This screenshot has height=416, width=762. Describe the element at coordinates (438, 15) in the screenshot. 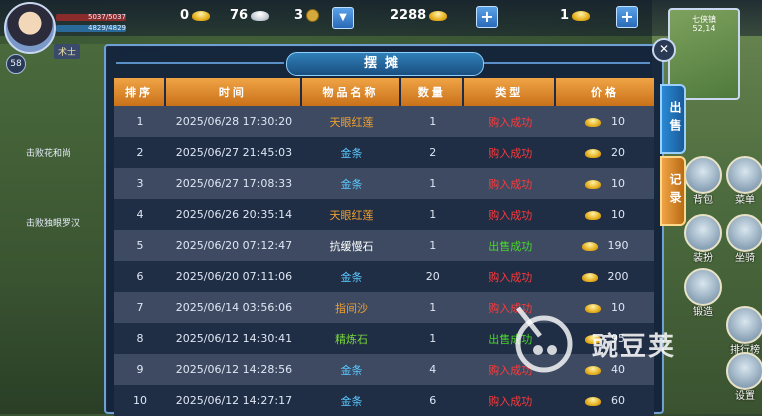

I see `premium-ingot-icon` at that location.